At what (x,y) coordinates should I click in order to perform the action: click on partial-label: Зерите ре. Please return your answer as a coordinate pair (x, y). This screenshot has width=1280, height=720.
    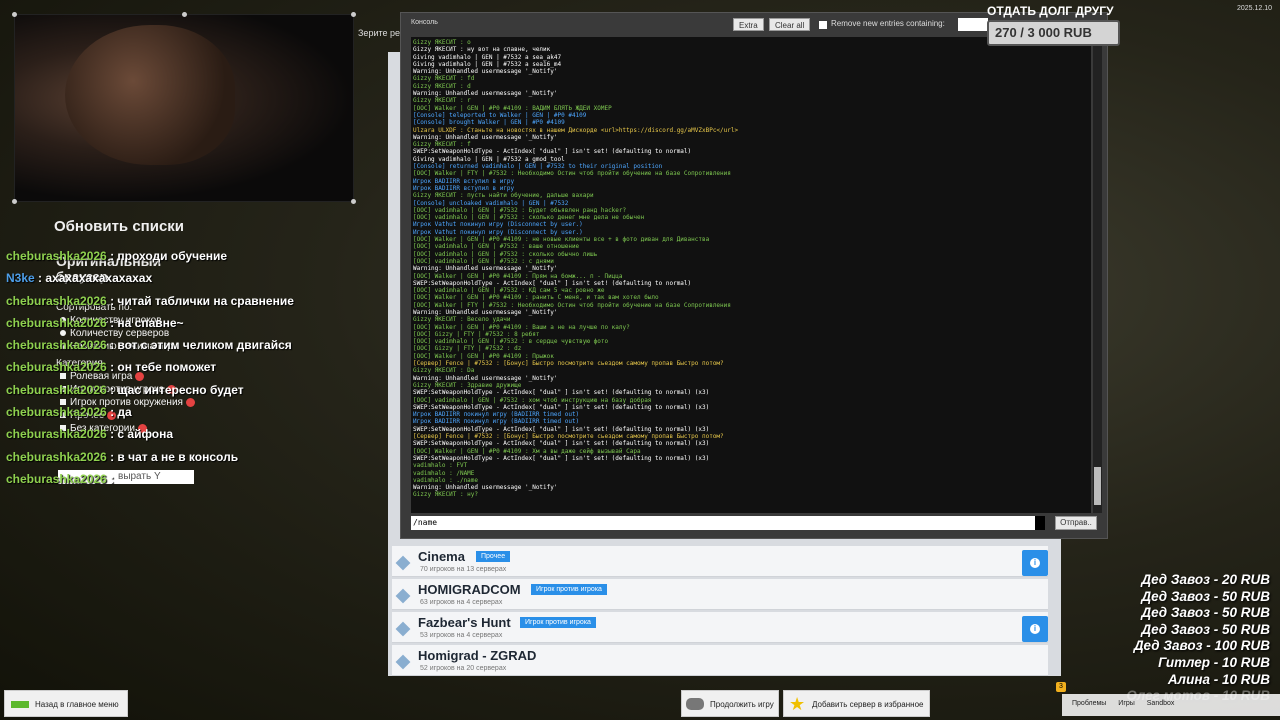
    Looking at the image, I should click on (379, 33).